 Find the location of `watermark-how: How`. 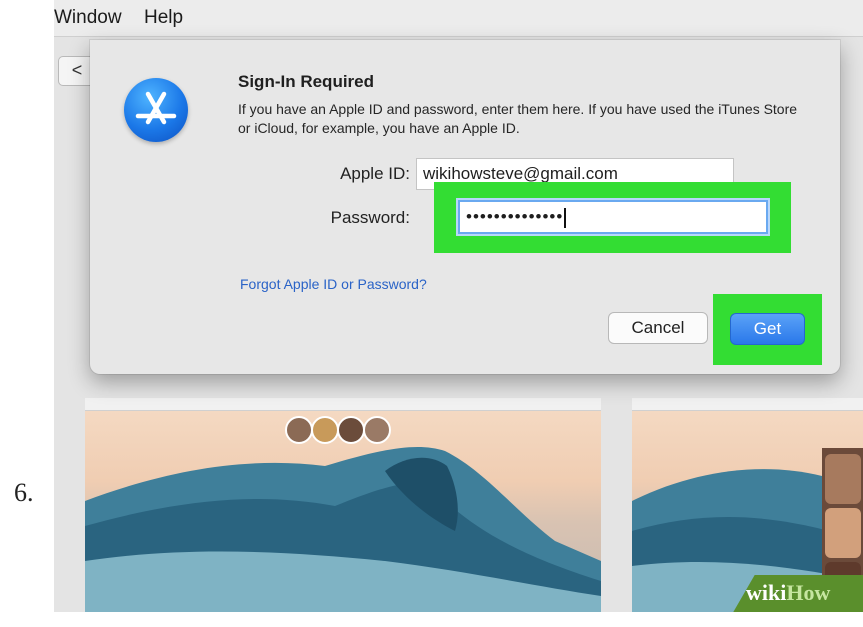

watermark-how: How is located at coordinates (808, 592).